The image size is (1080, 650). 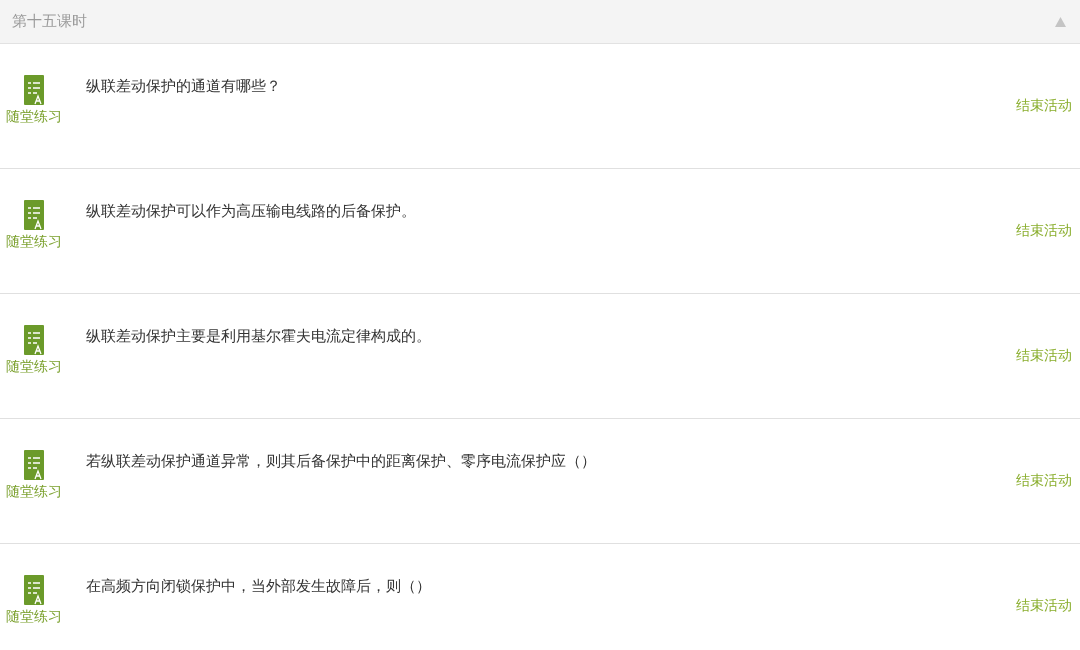 I want to click on section-header: 第十五课时, so click(x=540, y=22).